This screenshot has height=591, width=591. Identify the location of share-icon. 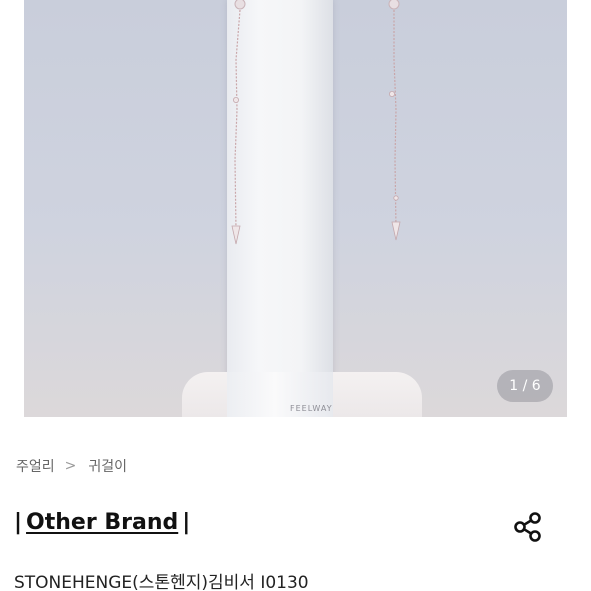
(528, 529).